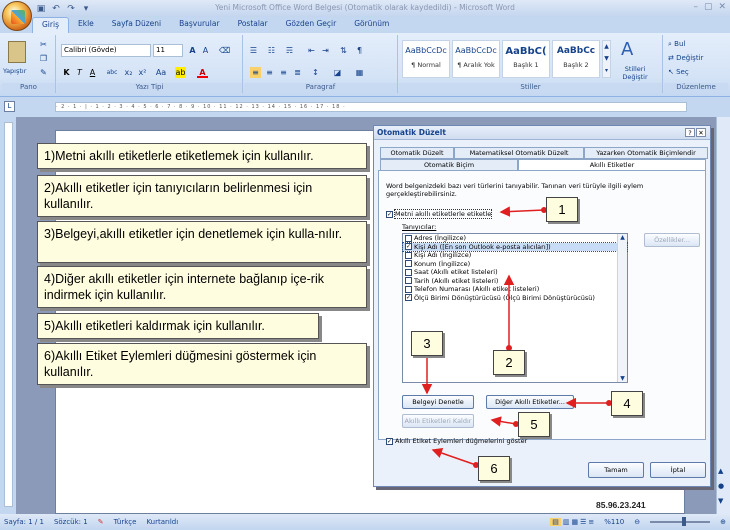 This screenshot has height=530, width=730. Describe the element at coordinates (8, 314) in the screenshot. I see `vertical-ruler-scale` at that location.